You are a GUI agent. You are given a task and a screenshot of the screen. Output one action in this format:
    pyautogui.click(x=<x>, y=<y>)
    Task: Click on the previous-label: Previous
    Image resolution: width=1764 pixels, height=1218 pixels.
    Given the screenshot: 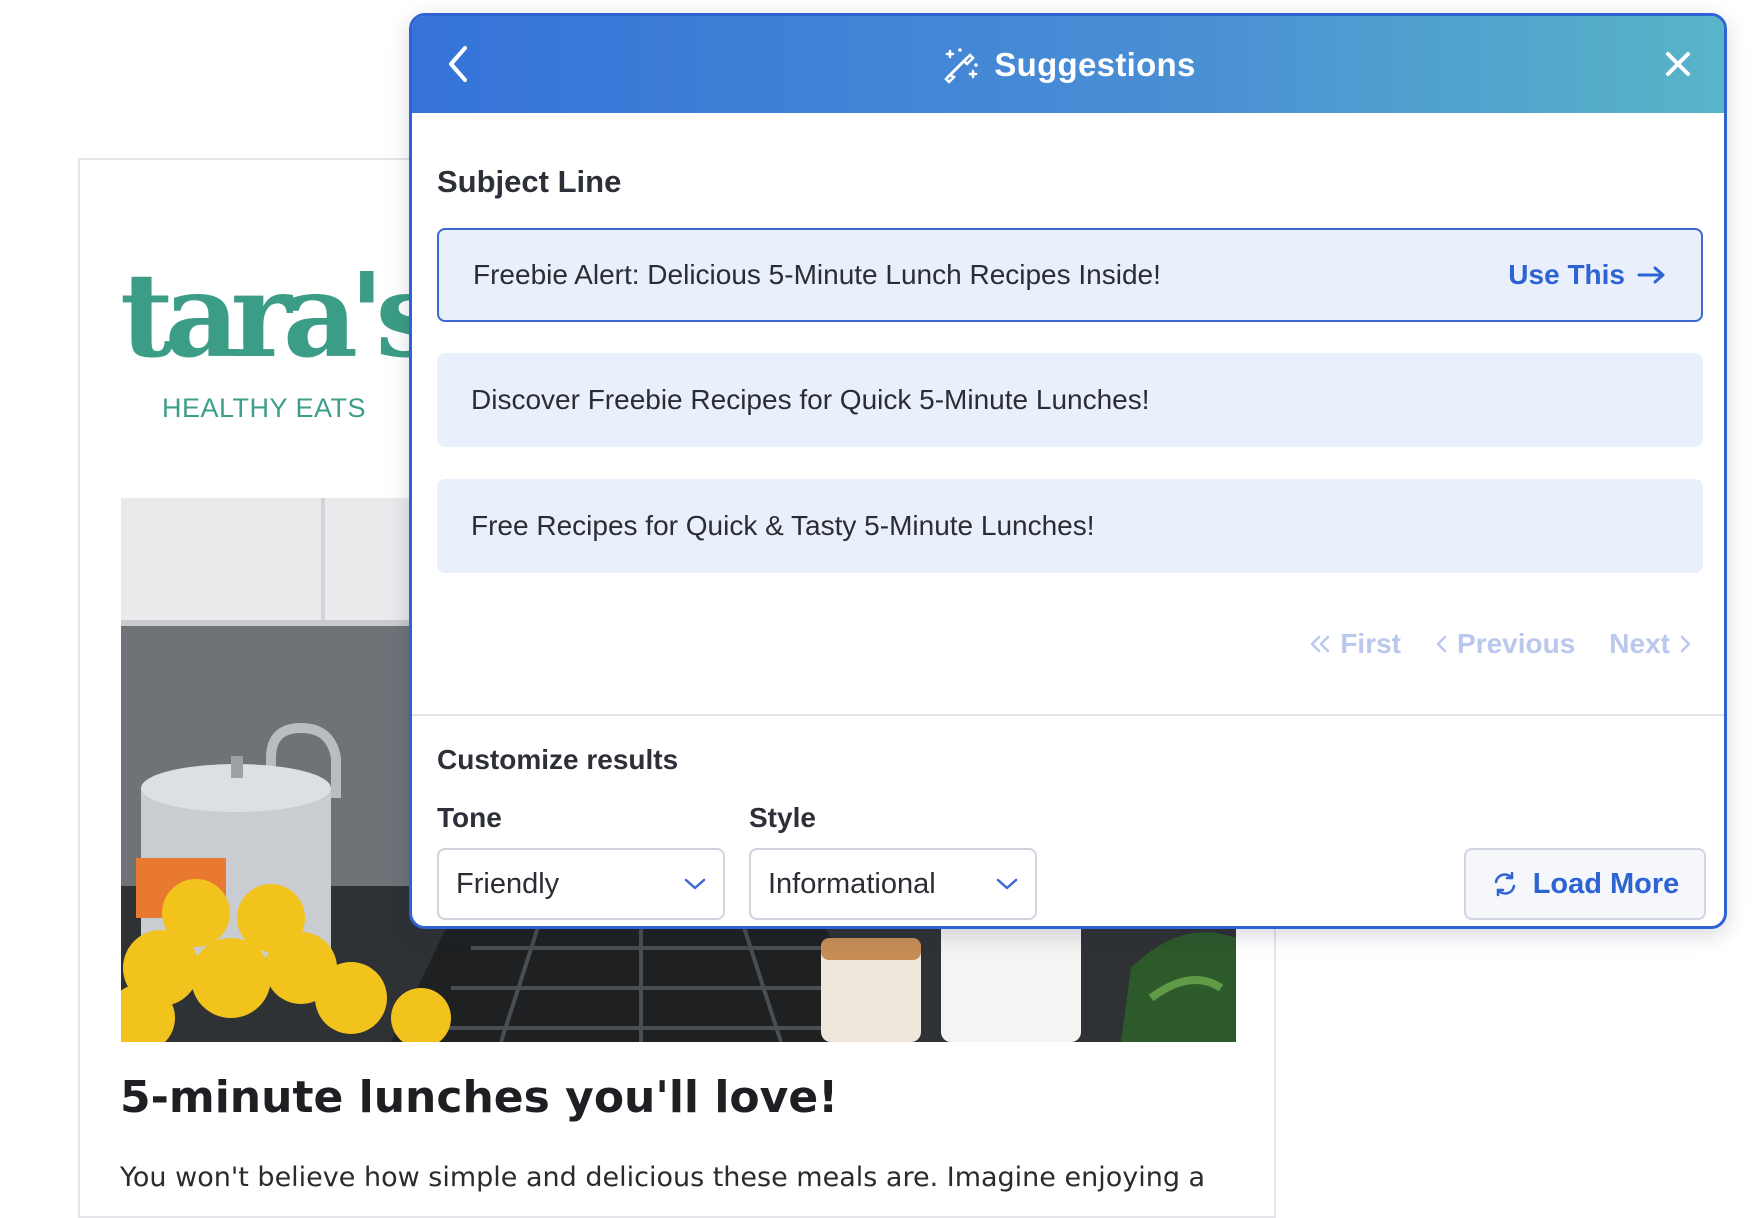 What is the action you would take?
    pyautogui.click(x=1516, y=643)
    